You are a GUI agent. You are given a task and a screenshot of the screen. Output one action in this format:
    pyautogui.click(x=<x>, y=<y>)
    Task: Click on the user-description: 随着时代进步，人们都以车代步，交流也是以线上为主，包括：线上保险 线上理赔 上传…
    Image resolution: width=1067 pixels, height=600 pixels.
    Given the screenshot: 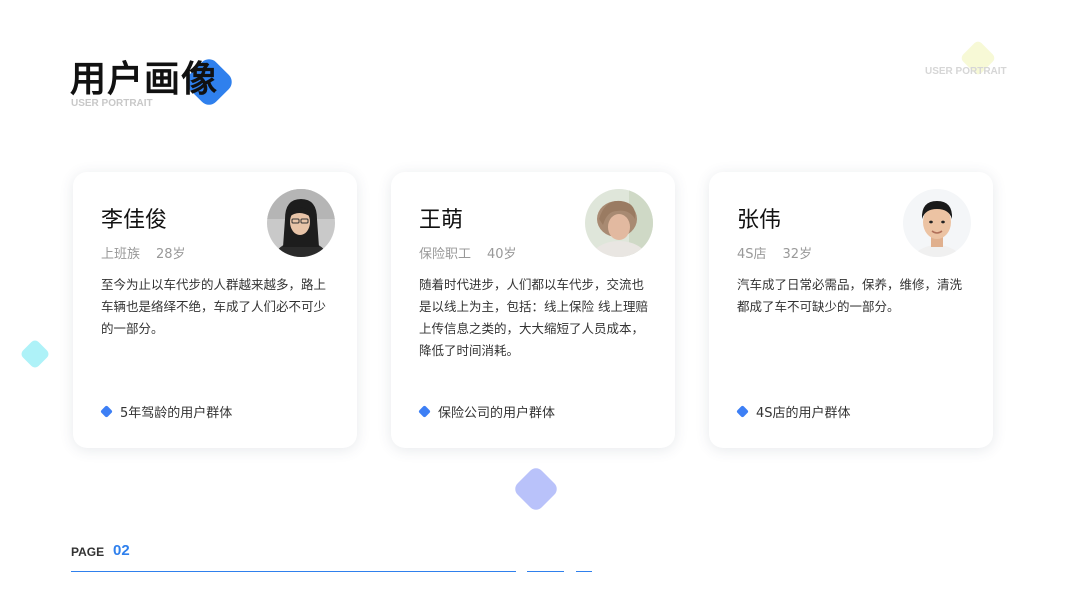 What is the action you would take?
    pyautogui.click(x=533, y=317)
    